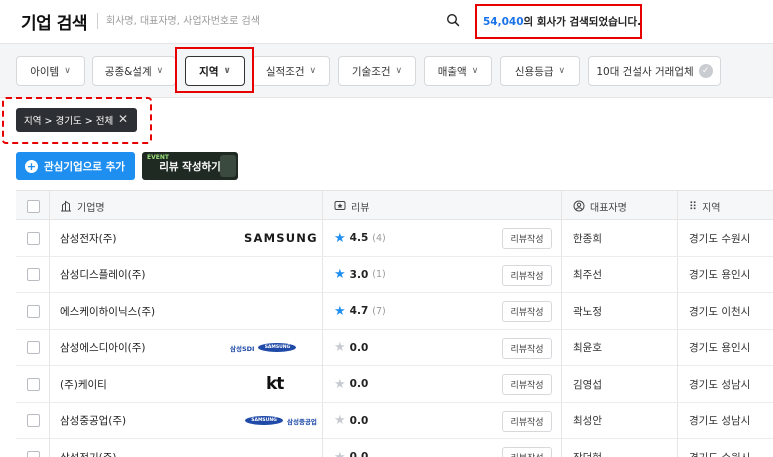  What do you see at coordinates (587, 348) in the screenshot?
I see `ceo-name: 최윤호` at bounding box center [587, 348].